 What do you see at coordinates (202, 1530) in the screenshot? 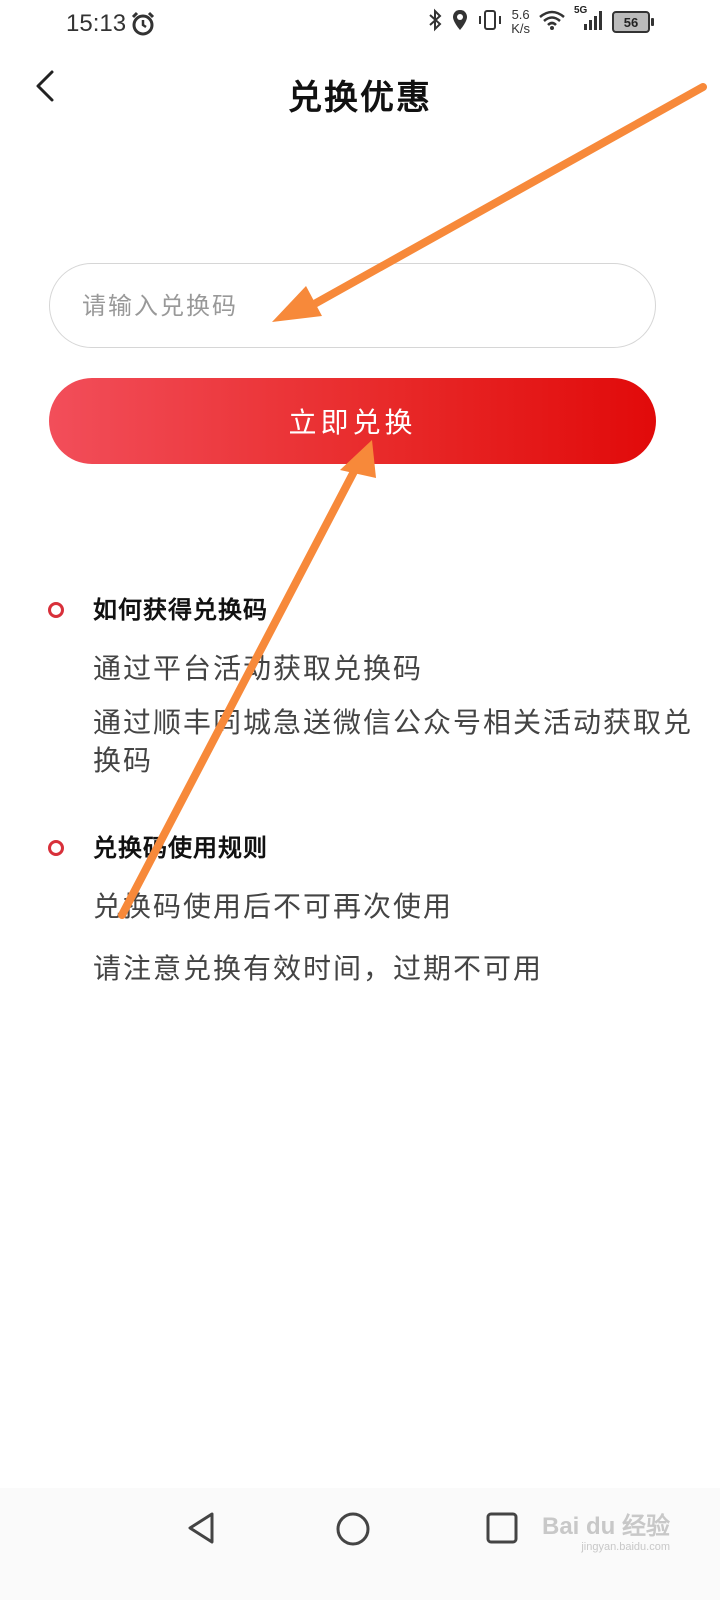
I see `nav-back-icon` at bounding box center [202, 1530].